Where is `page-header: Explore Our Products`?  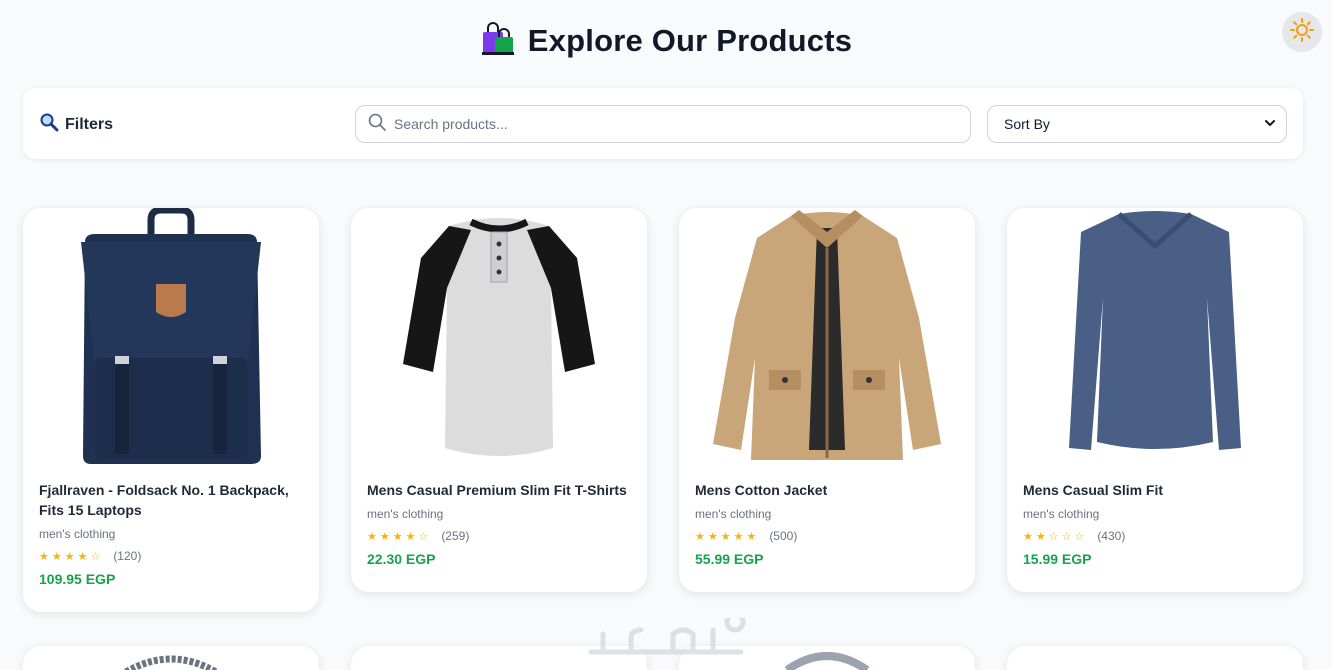 page-header: Explore Our Products is located at coordinates (666, 41).